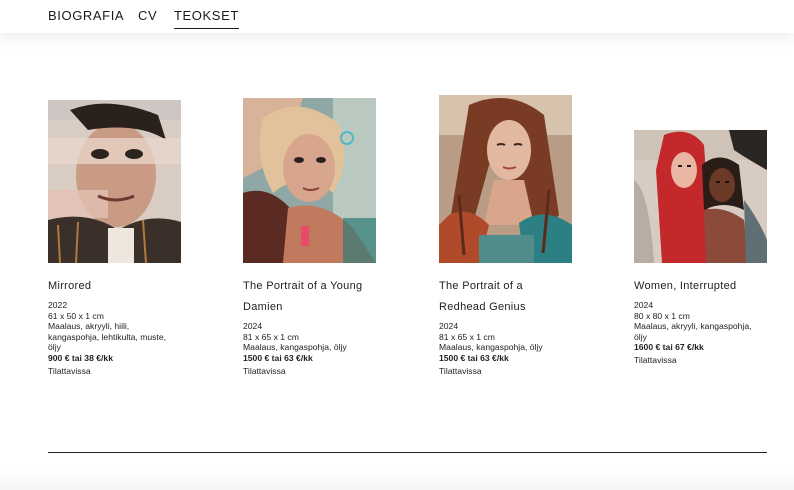  Describe the element at coordinates (669, 347) in the screenshot. I see `artwork-price: 1600 € tai 67 €/kk` at that location.